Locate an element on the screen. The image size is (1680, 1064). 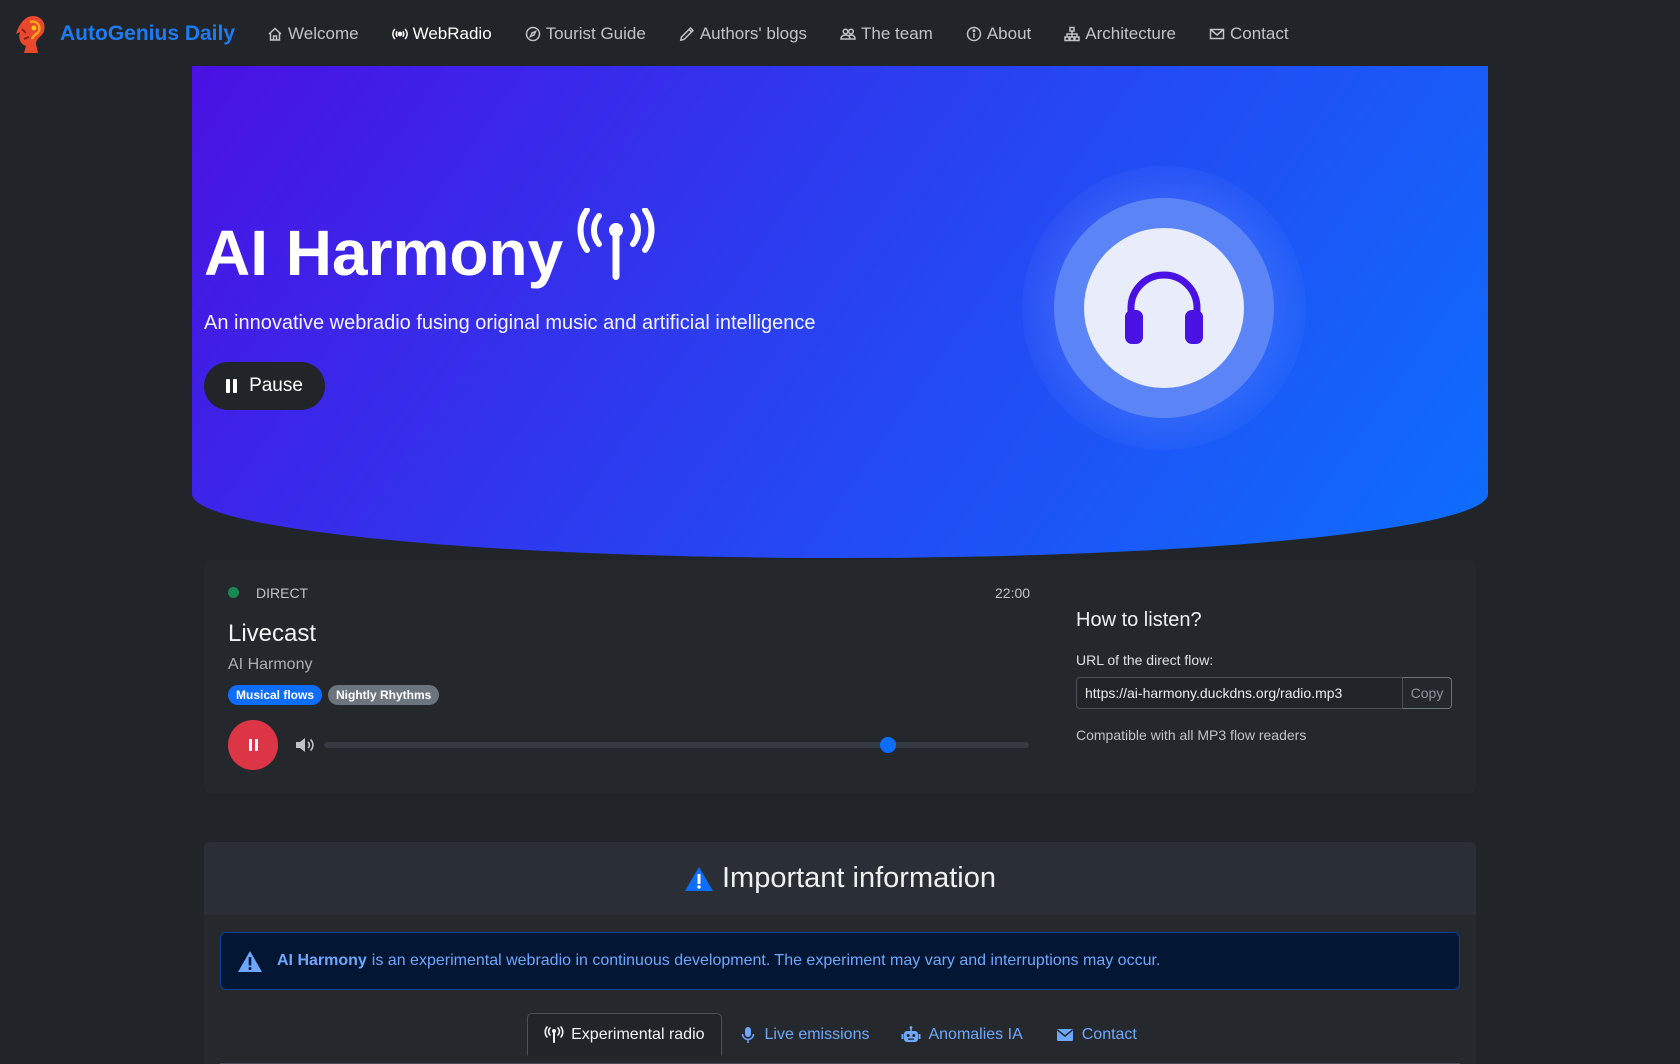
info-title: Important information is located at coordinates (858, 878).